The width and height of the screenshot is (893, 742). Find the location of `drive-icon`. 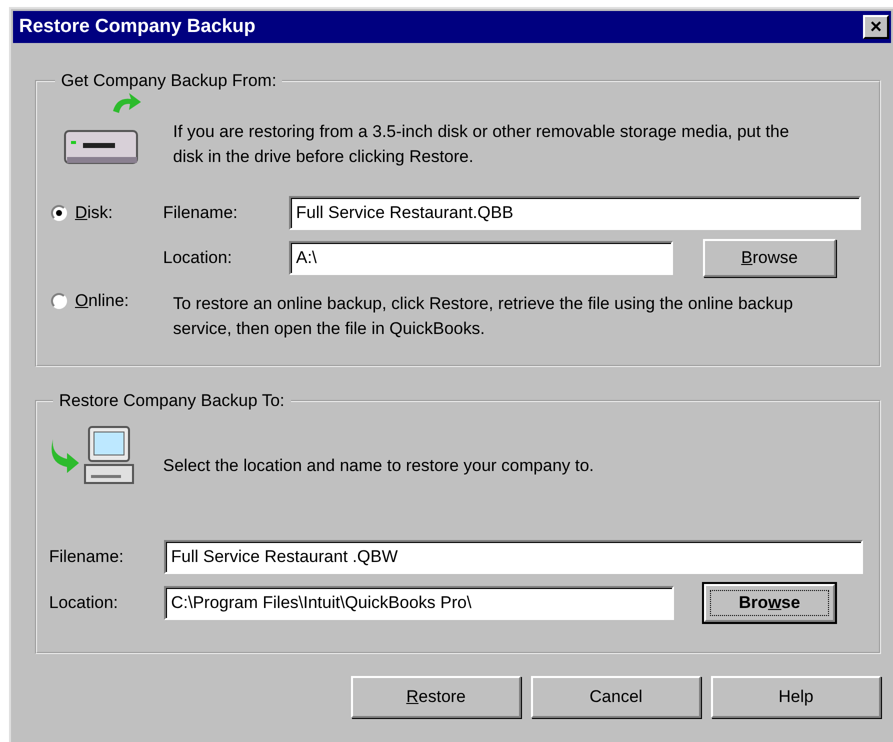

drive-icon is located at coordinates (102, 129).